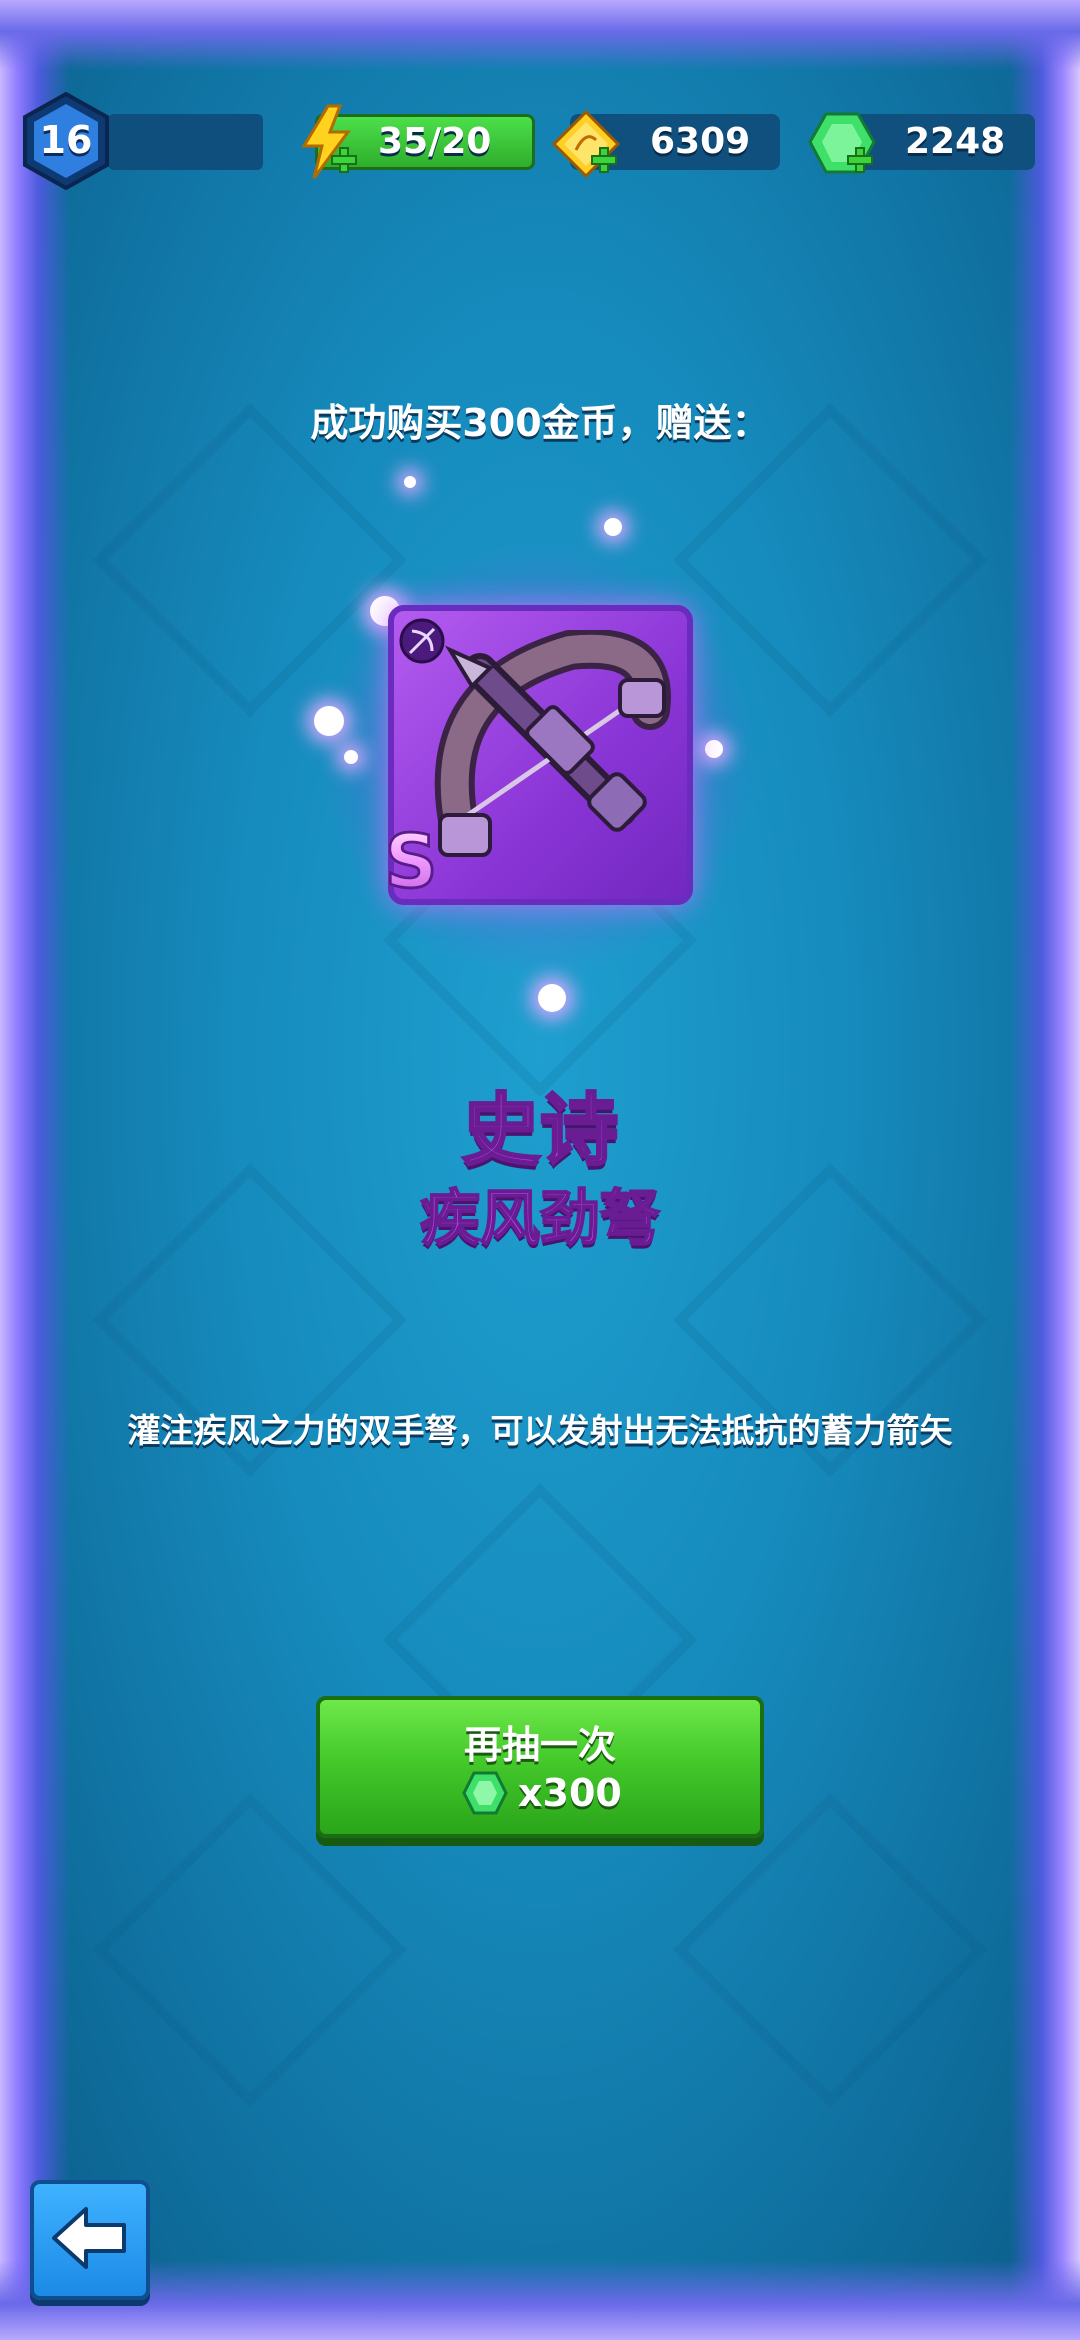 The height and width of the screenshot is (2340, 1080). Describe the element at coordinates (540, 1219) in the screenshot. I see `item-name: 疾风劲弩` at that location.